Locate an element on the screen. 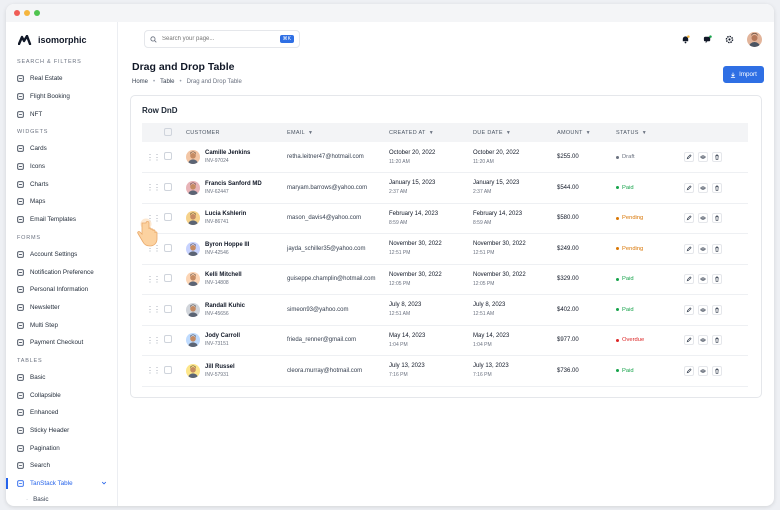  chat-icon is located at coordinates (707, 39).